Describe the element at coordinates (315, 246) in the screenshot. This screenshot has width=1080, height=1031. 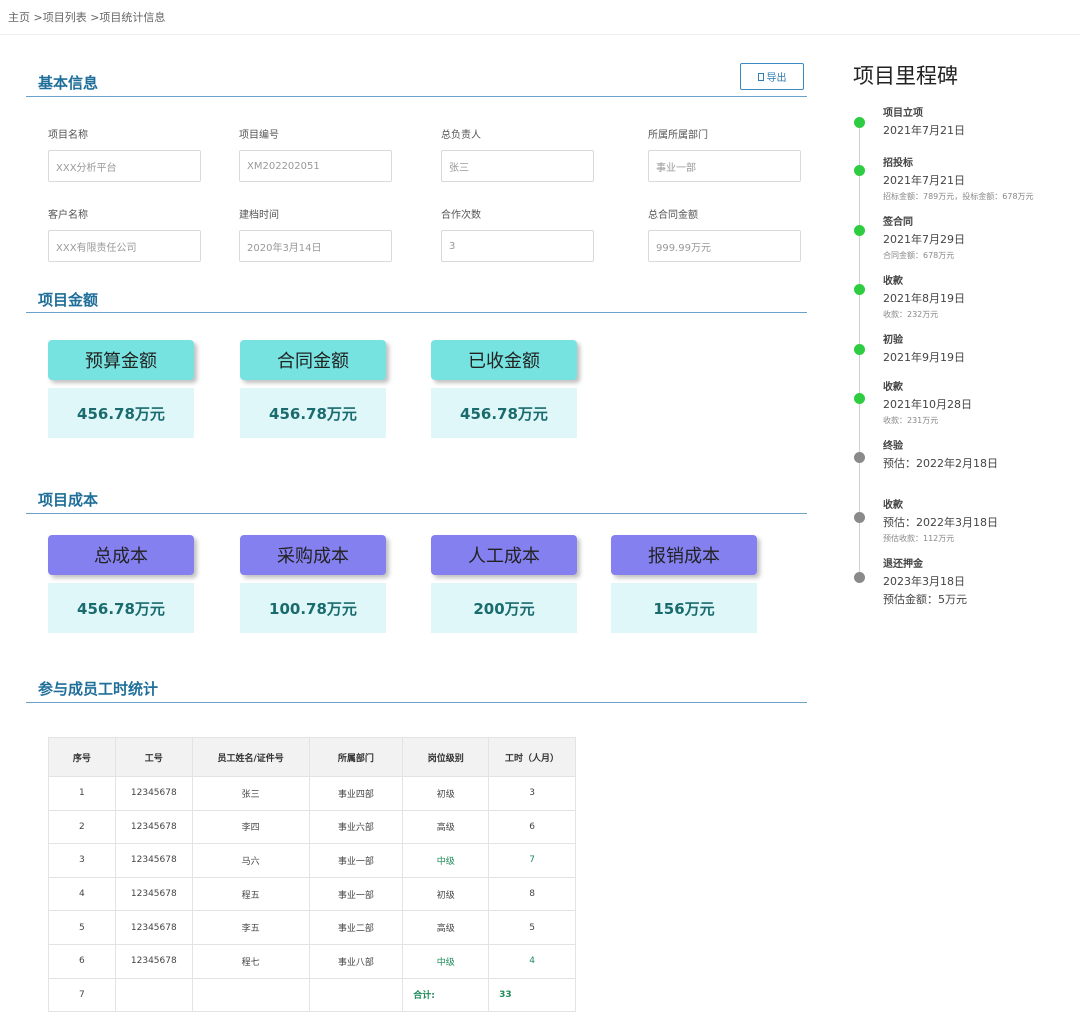
I see `created-date-input: 2020年3月14日` at that location.